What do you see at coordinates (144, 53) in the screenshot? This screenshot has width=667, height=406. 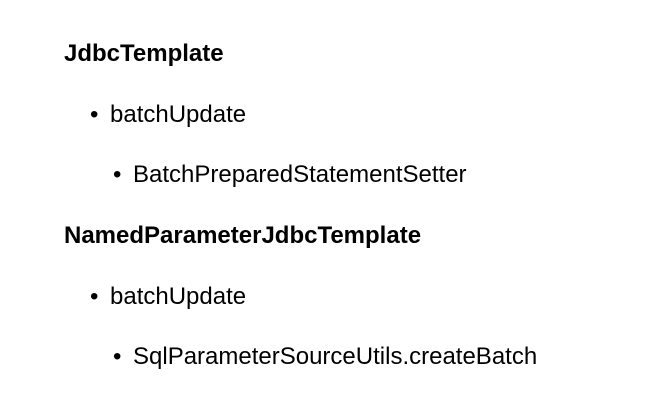 I see `section-heading-jdbc-template: JdbcTemplate` at bounding box center [144, 53].